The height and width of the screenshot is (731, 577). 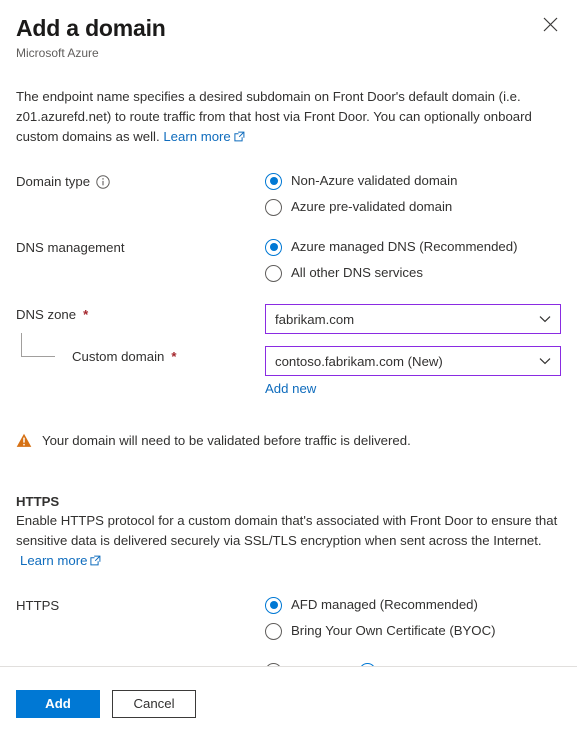 I want to click on custom-domain-select: contoso.fabrikam.com (New), so click(x=413, y=361).